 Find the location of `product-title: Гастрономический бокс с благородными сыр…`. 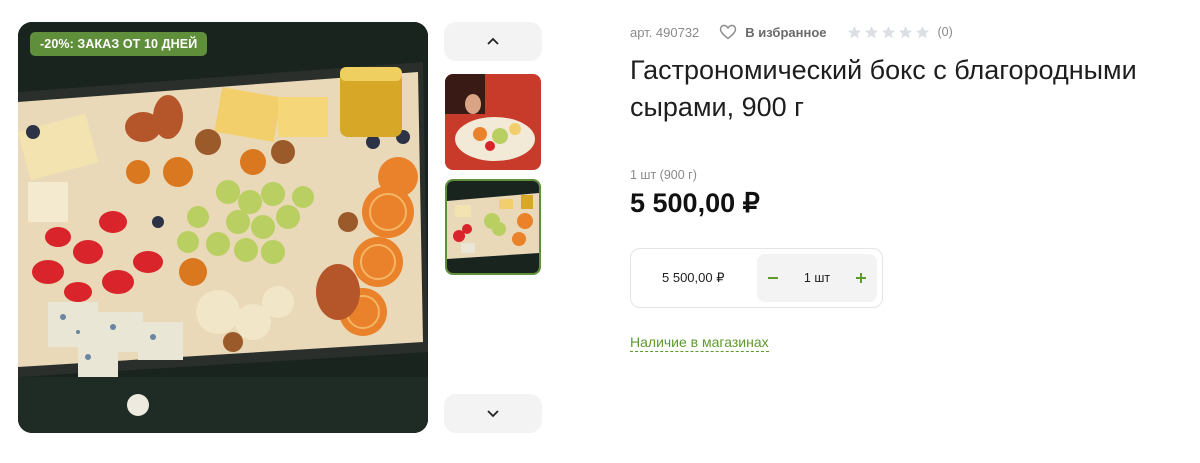

product-title: Гастрономический бокс с благородными сыр… is located at coordinates (883, 88).